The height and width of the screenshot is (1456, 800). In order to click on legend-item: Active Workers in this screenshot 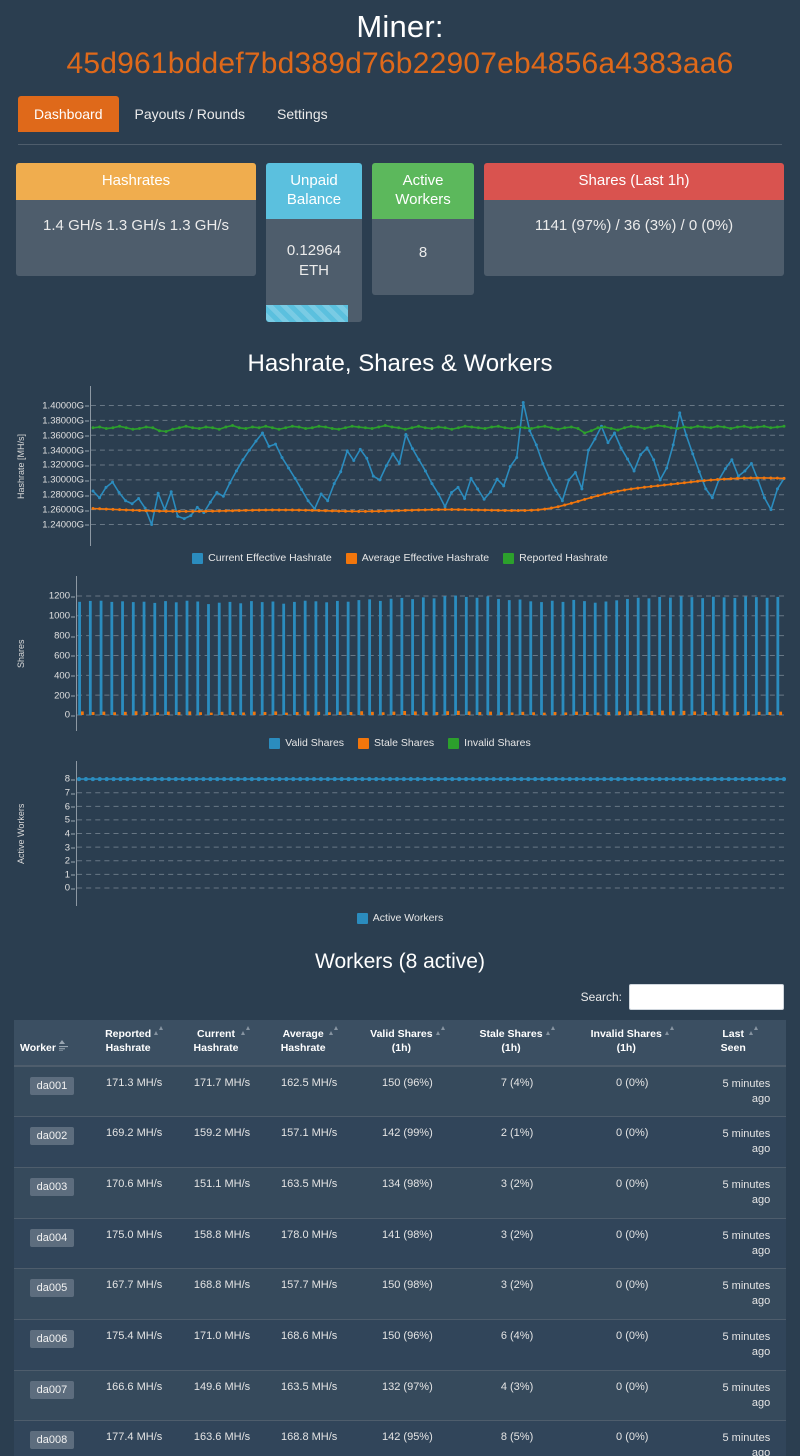, I will do `click(399, 918)`.